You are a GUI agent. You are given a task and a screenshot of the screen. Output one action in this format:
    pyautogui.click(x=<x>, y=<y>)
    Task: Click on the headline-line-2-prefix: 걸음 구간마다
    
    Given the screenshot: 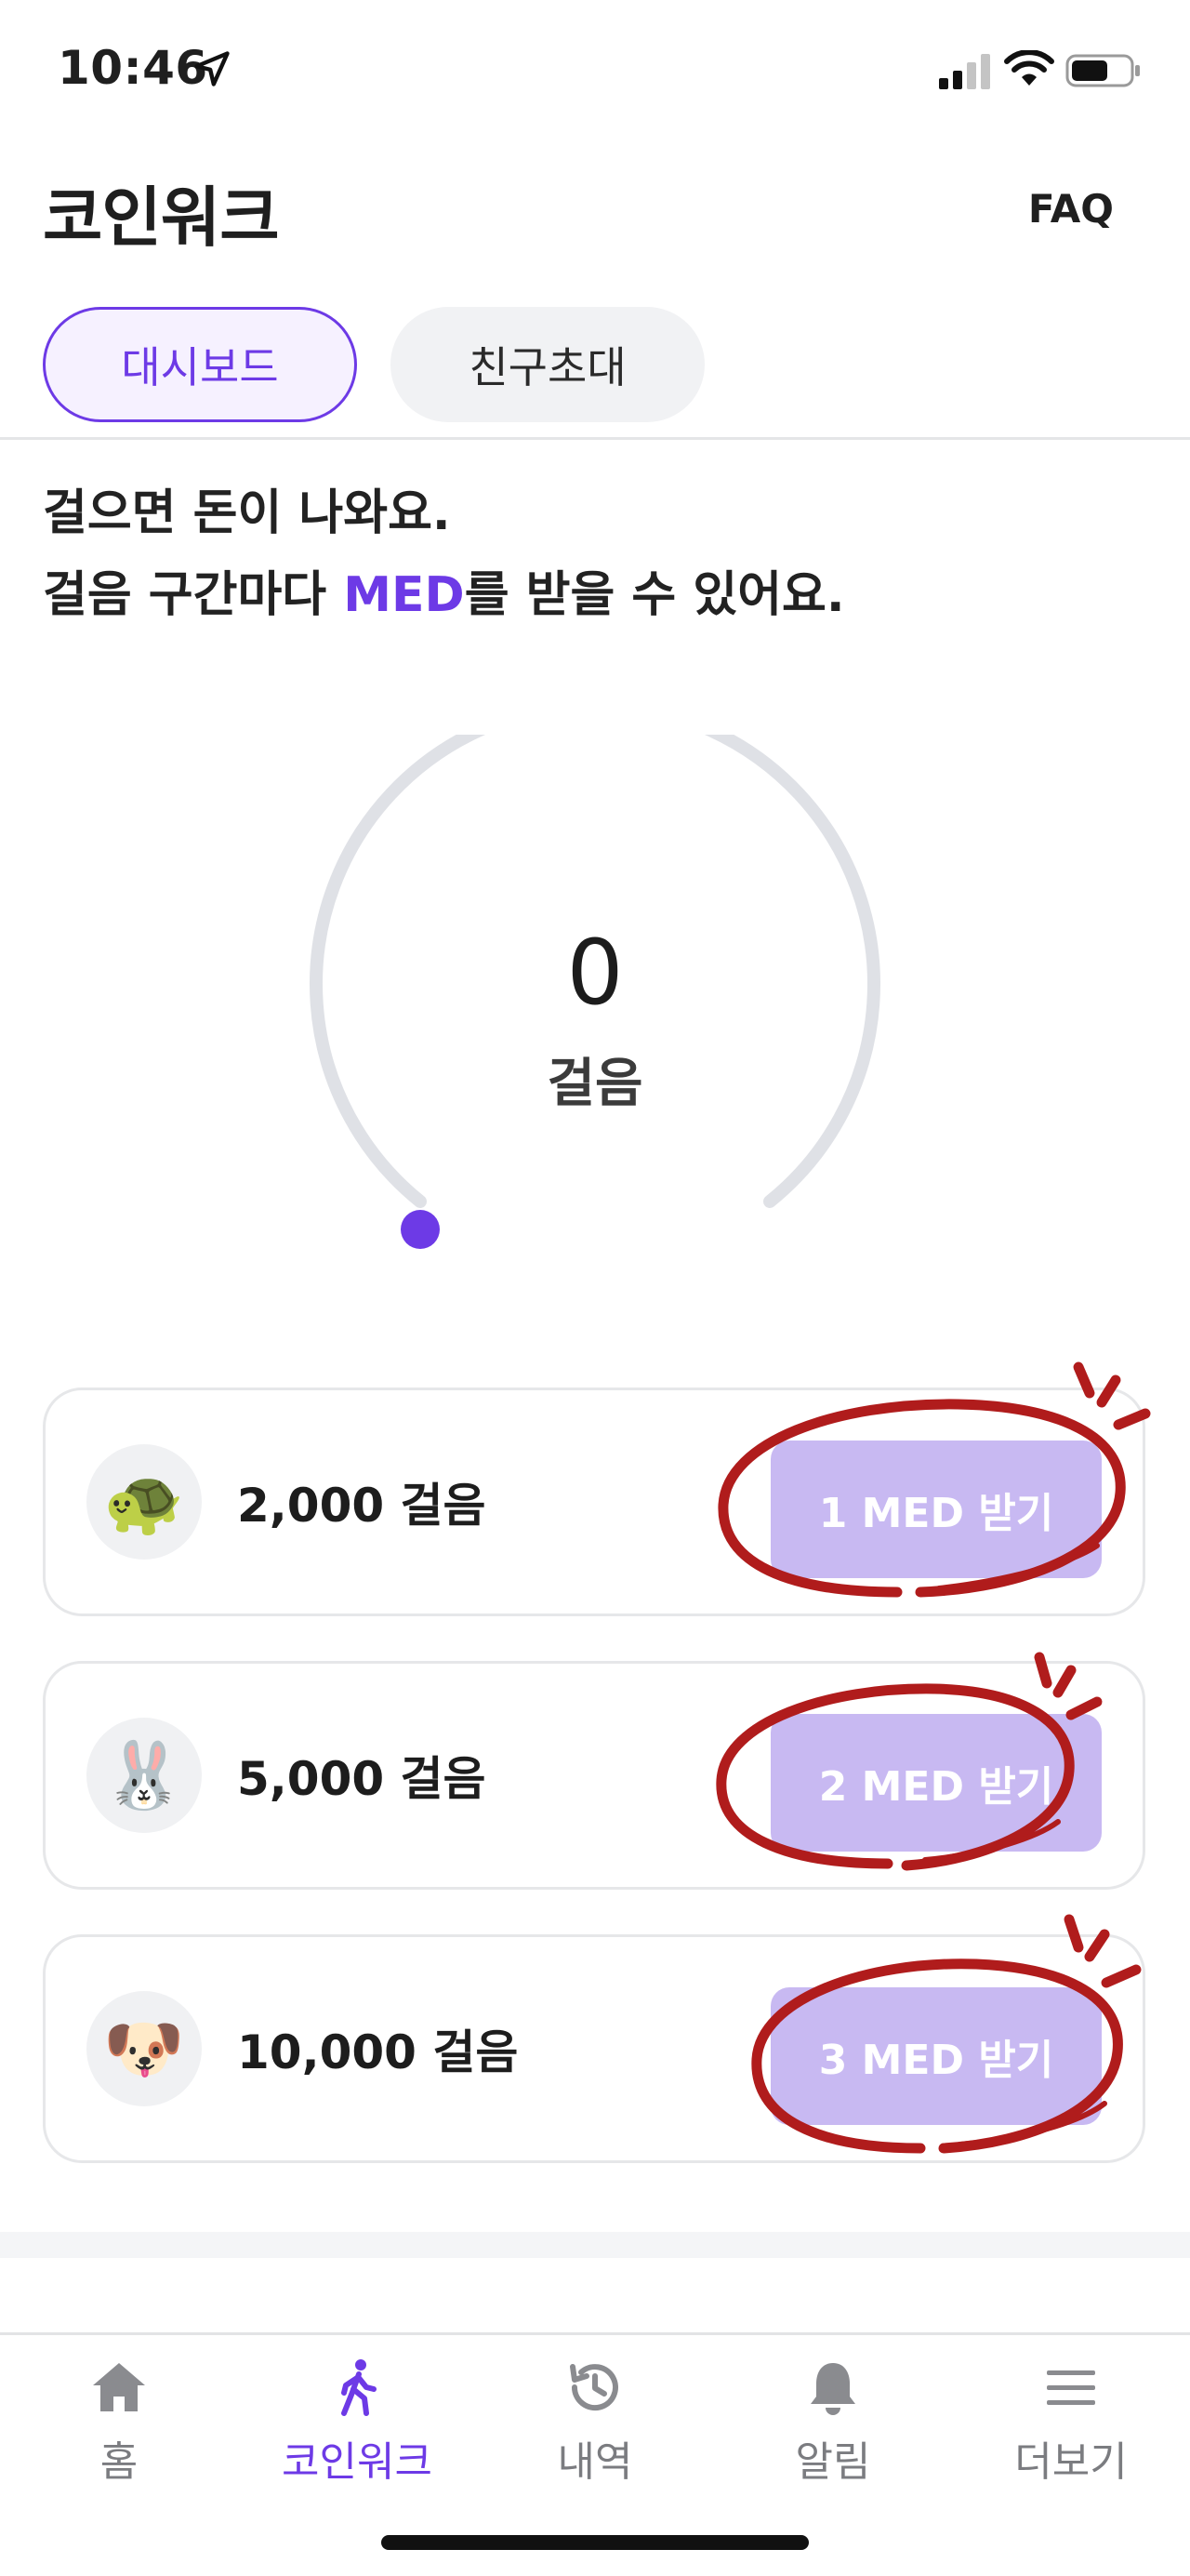 What is the action you would take?
    pyautogui.click(x=193, y=595)
    